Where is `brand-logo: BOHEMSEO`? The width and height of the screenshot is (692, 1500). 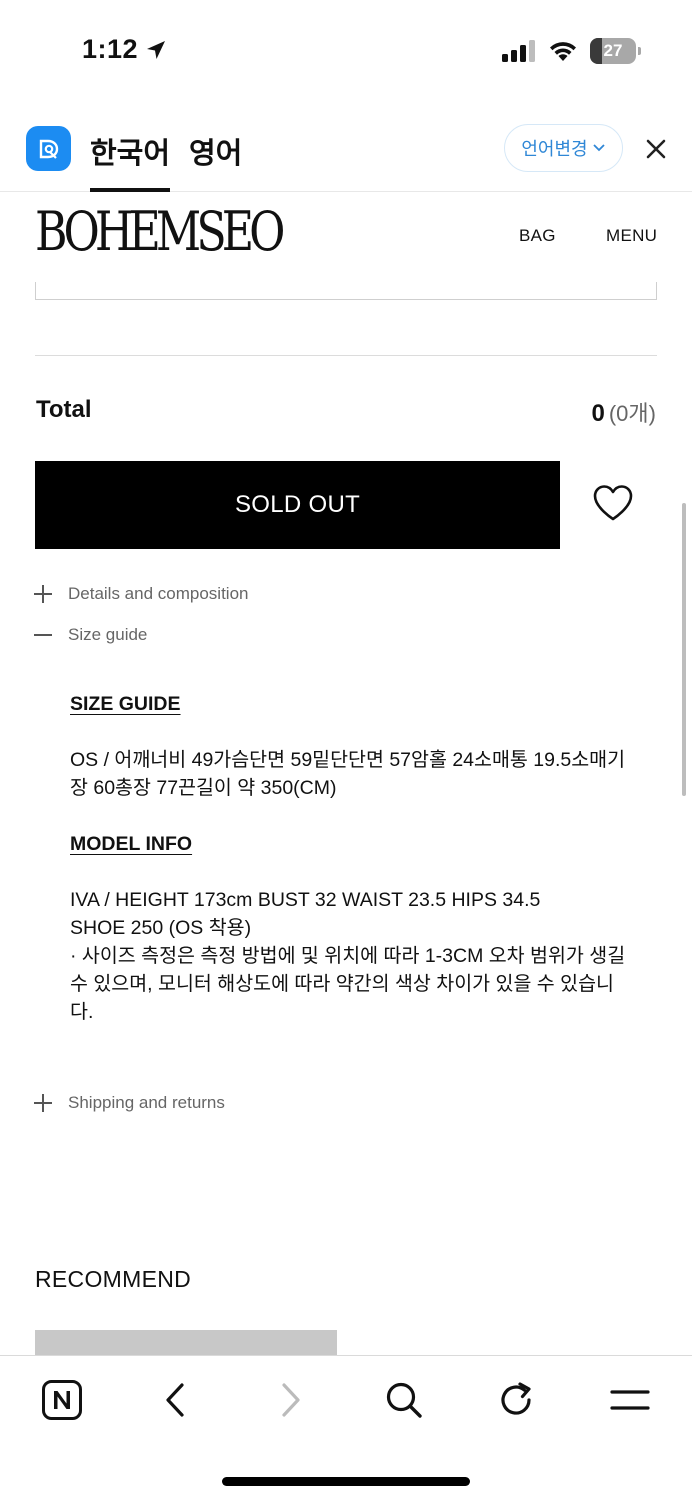
brand-logo: BOHEMSEO is located at coordinates (160, 231).